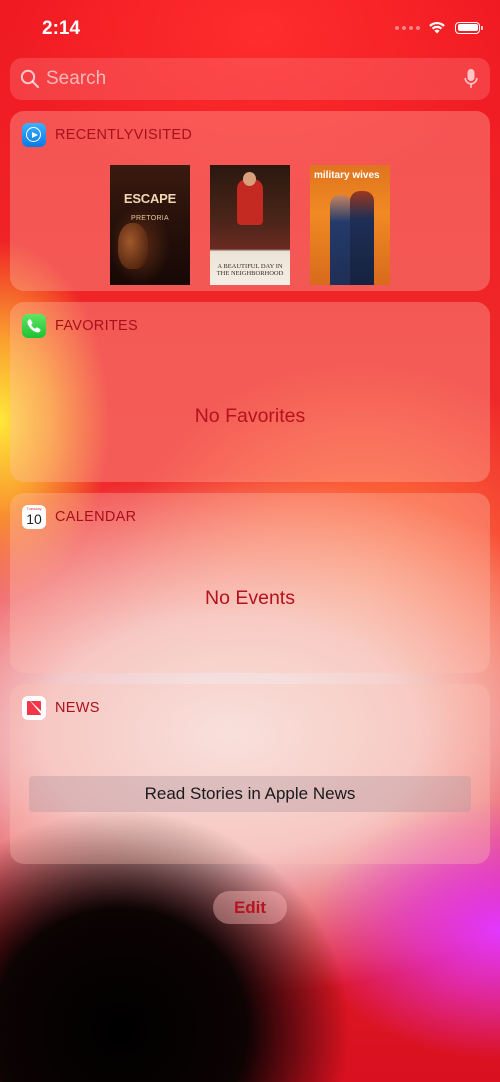 The width and height of the screenshot is (500, 1082). I want to click on cellular-signal-icon, so click(407, 27).